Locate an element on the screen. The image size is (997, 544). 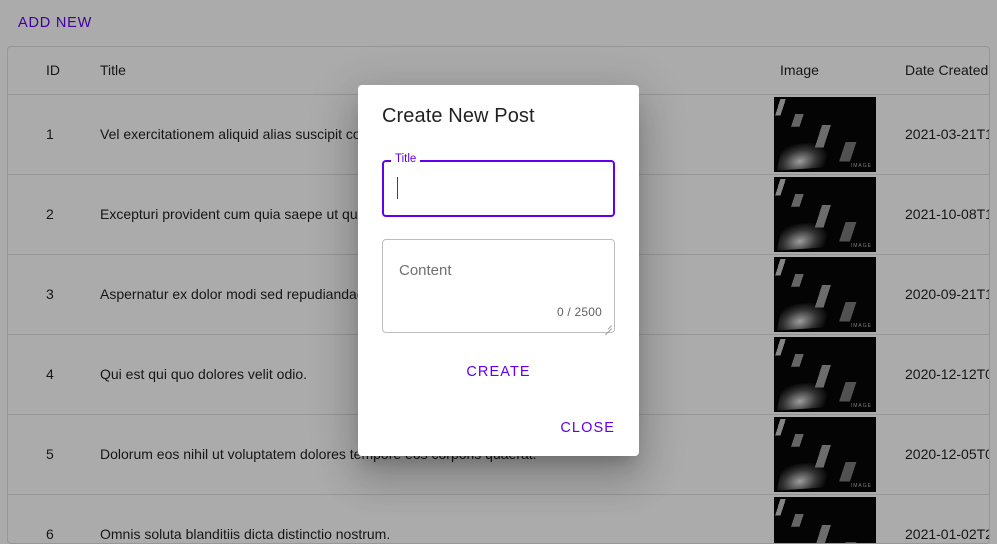
dialog-title: Create New Post is located at coordinates (458, 116).